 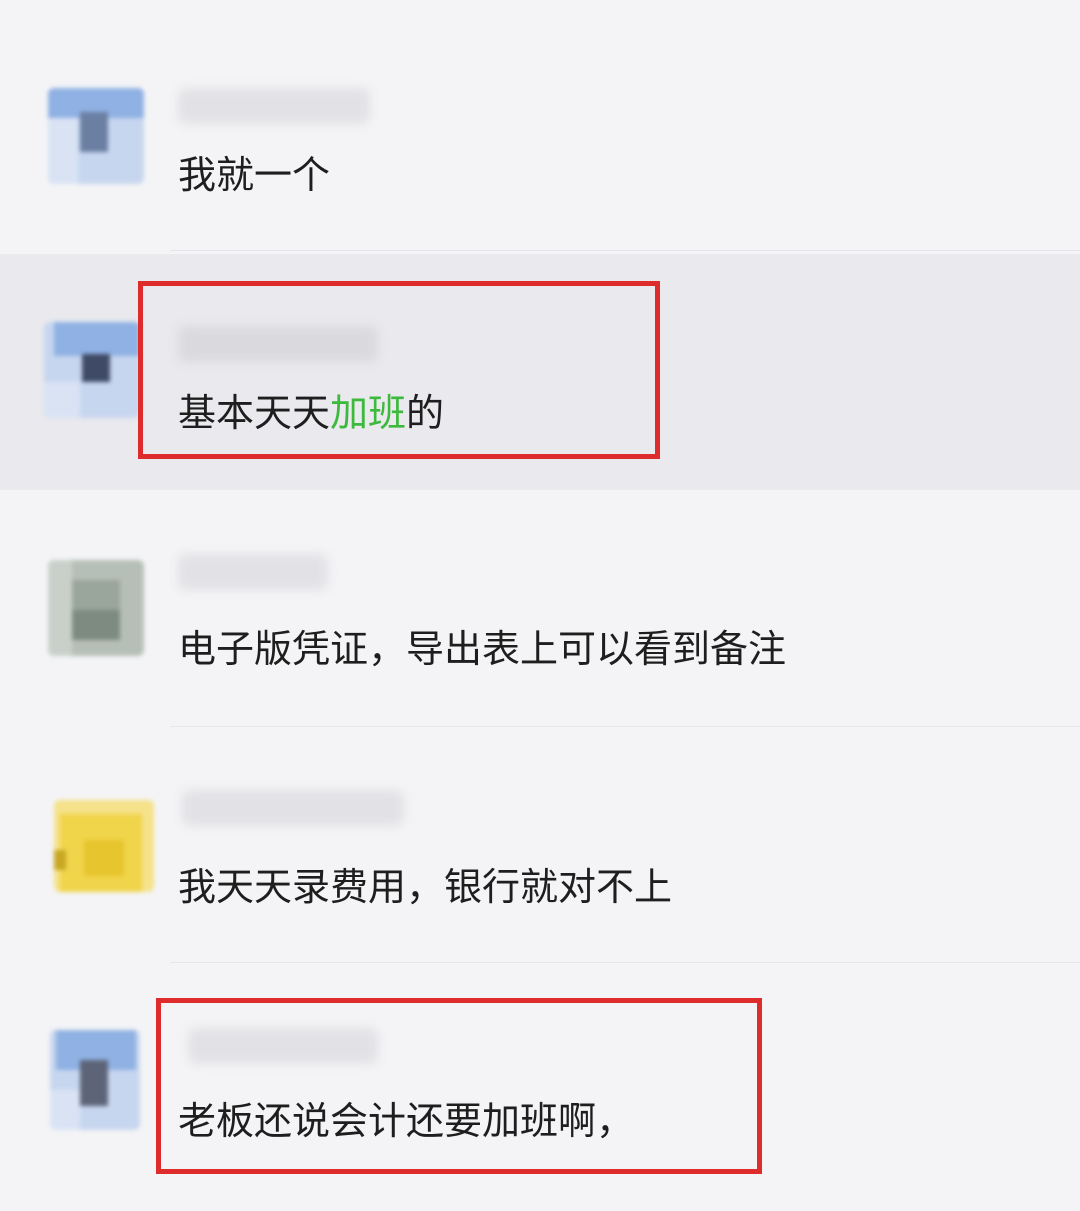 I want to click on message-text-part: 的, so click(x=425, y=413).